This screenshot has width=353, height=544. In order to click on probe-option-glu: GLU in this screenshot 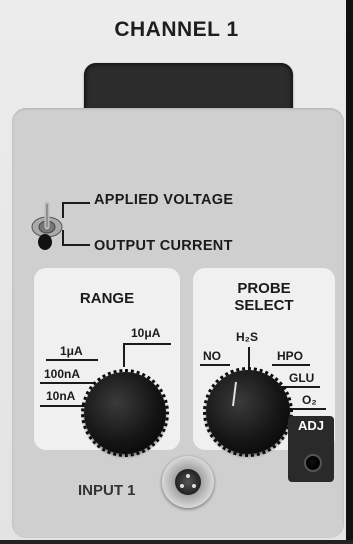, I will do `click(302, 378)`.